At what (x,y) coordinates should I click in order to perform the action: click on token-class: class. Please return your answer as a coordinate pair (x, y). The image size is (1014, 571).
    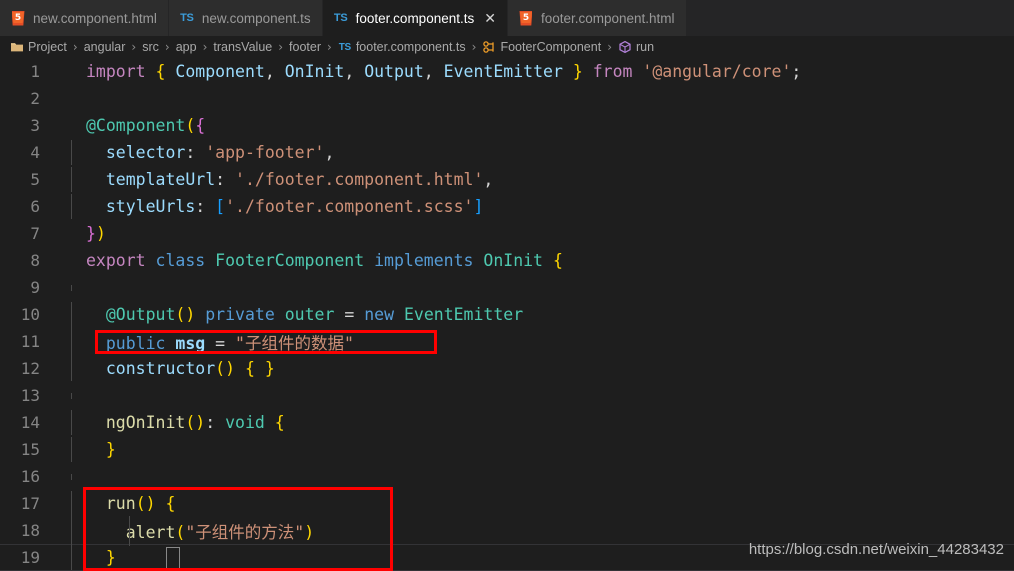
    Looking at the image, I should click on (180, 260).